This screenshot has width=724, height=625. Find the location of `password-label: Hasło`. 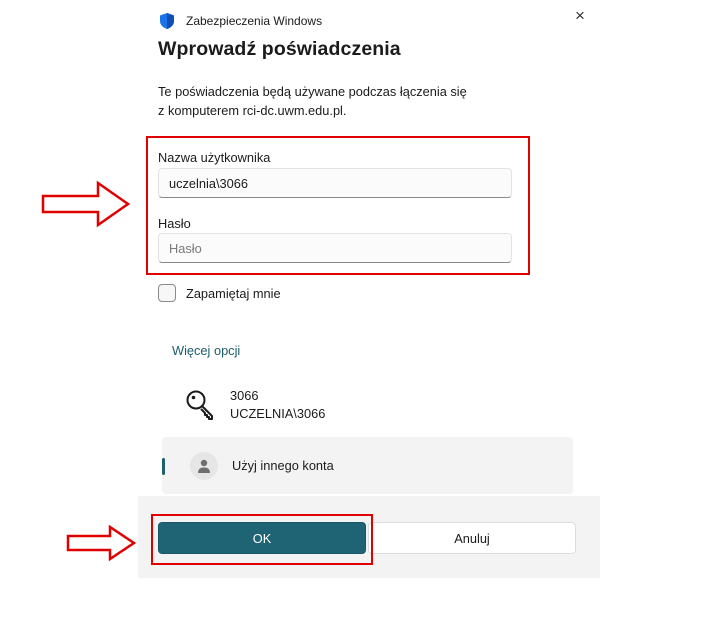

password-label: Hasło is located at coordinates (174, 223).